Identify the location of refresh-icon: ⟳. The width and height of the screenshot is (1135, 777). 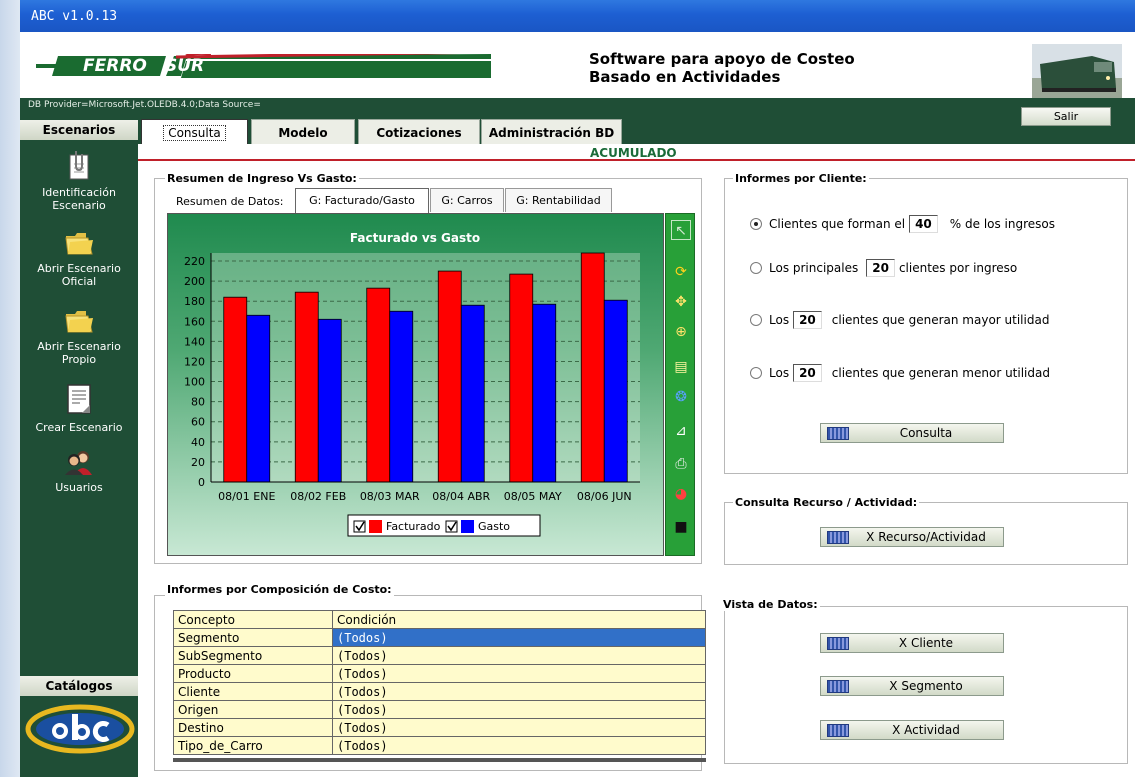
(681, 272).